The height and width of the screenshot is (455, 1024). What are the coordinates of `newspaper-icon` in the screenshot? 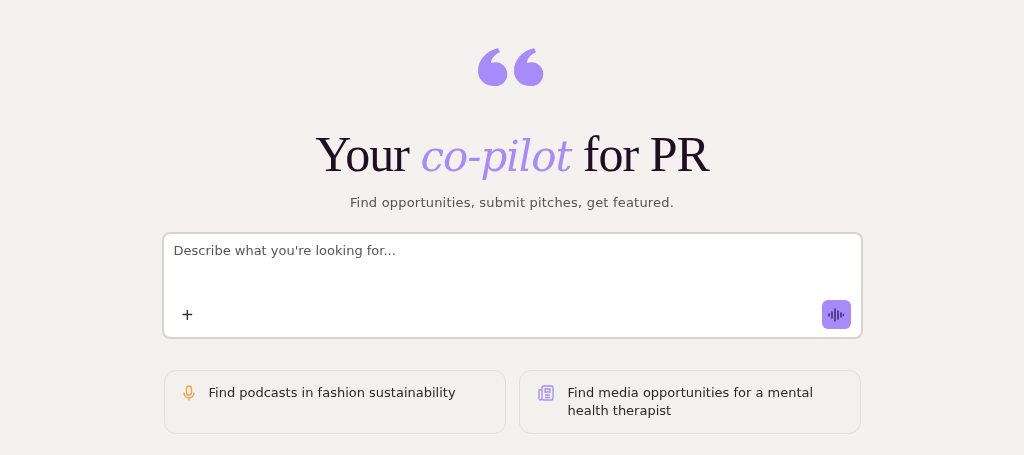 It's located at (545, 393).